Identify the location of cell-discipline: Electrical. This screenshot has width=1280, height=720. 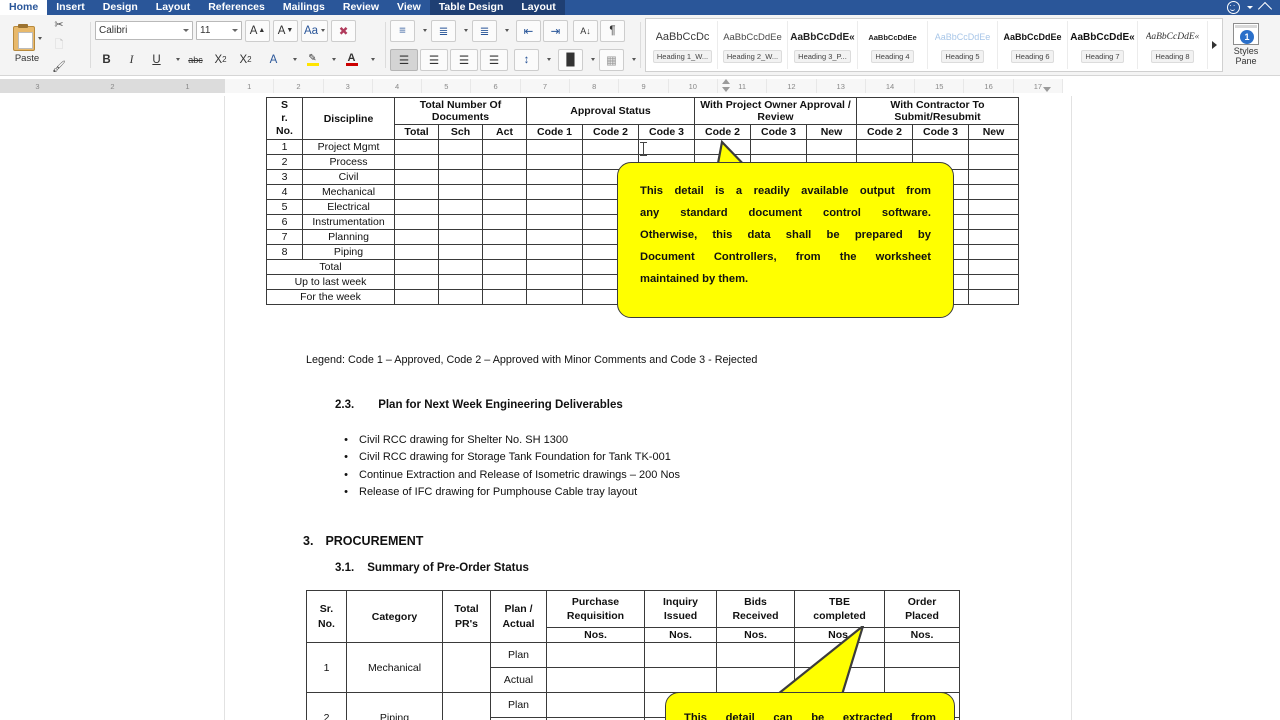
(348, 207).